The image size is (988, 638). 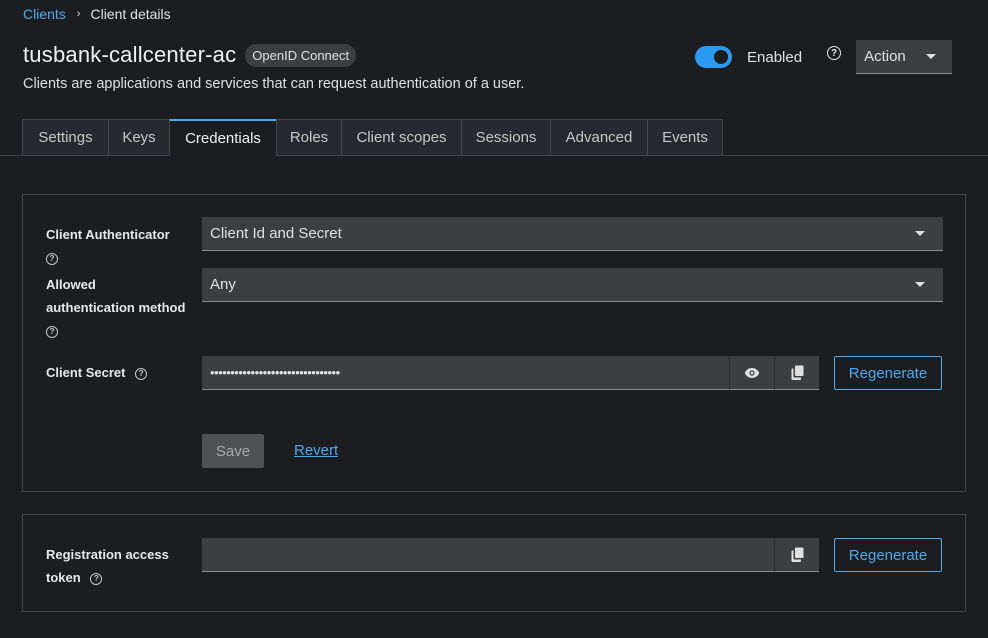 What do you see at coordinates (107, 566) in the screenshot?
I see `registration-token-label: Registration access token ?` at bounding box center [107, 566].